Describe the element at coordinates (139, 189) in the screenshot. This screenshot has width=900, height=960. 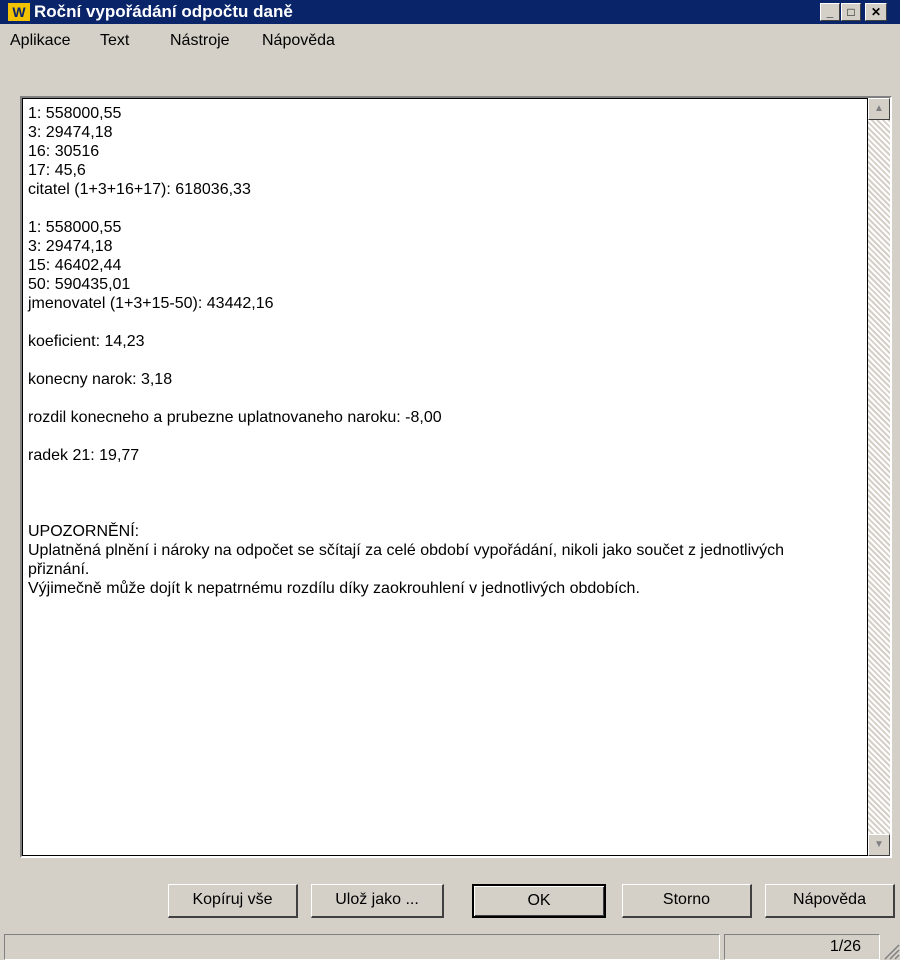
I see `citatel-line: citatel (1+3+16+17): 618036,33` at that location.